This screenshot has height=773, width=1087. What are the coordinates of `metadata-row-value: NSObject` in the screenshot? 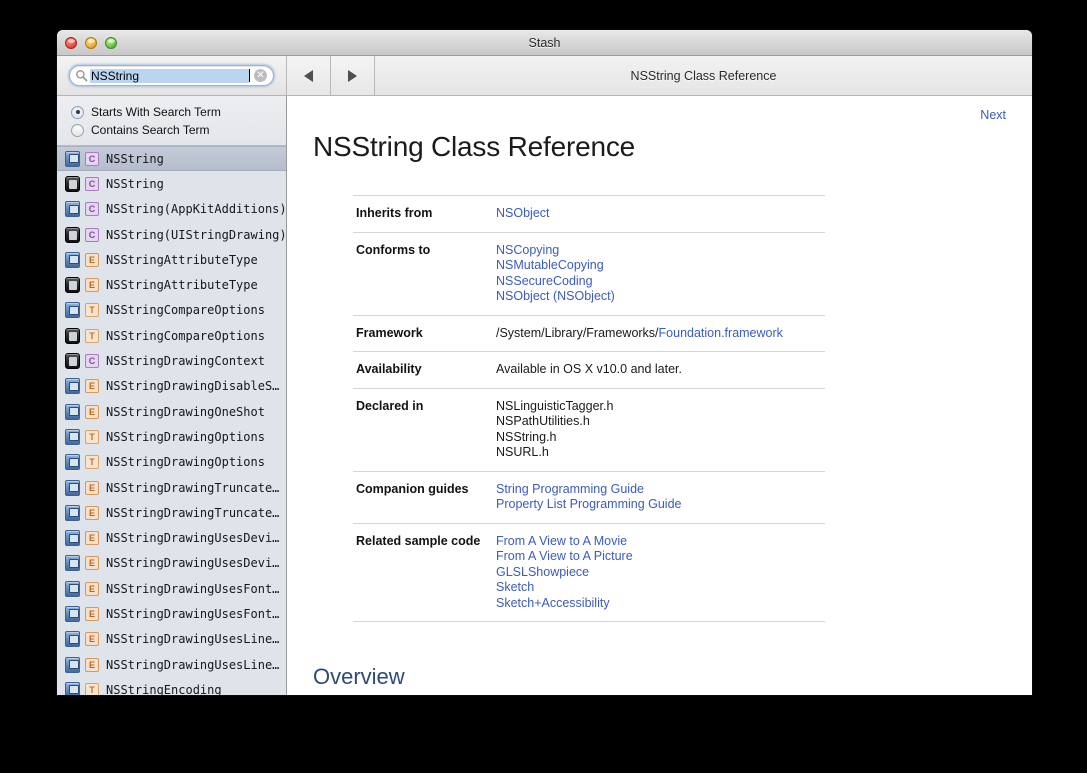 It's located at (660, 214).